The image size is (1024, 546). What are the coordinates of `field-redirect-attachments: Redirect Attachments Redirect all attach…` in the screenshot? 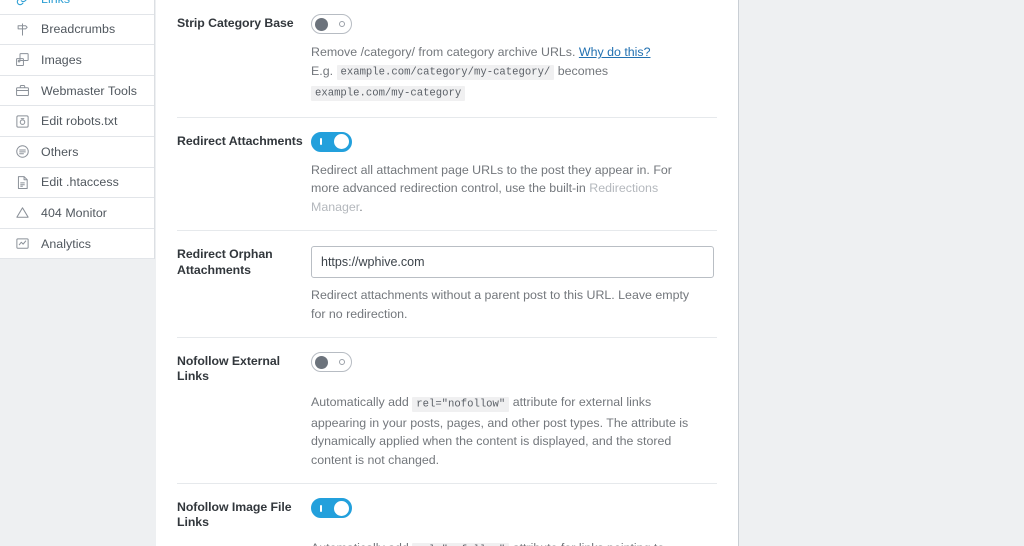 It's located at (447, 174).